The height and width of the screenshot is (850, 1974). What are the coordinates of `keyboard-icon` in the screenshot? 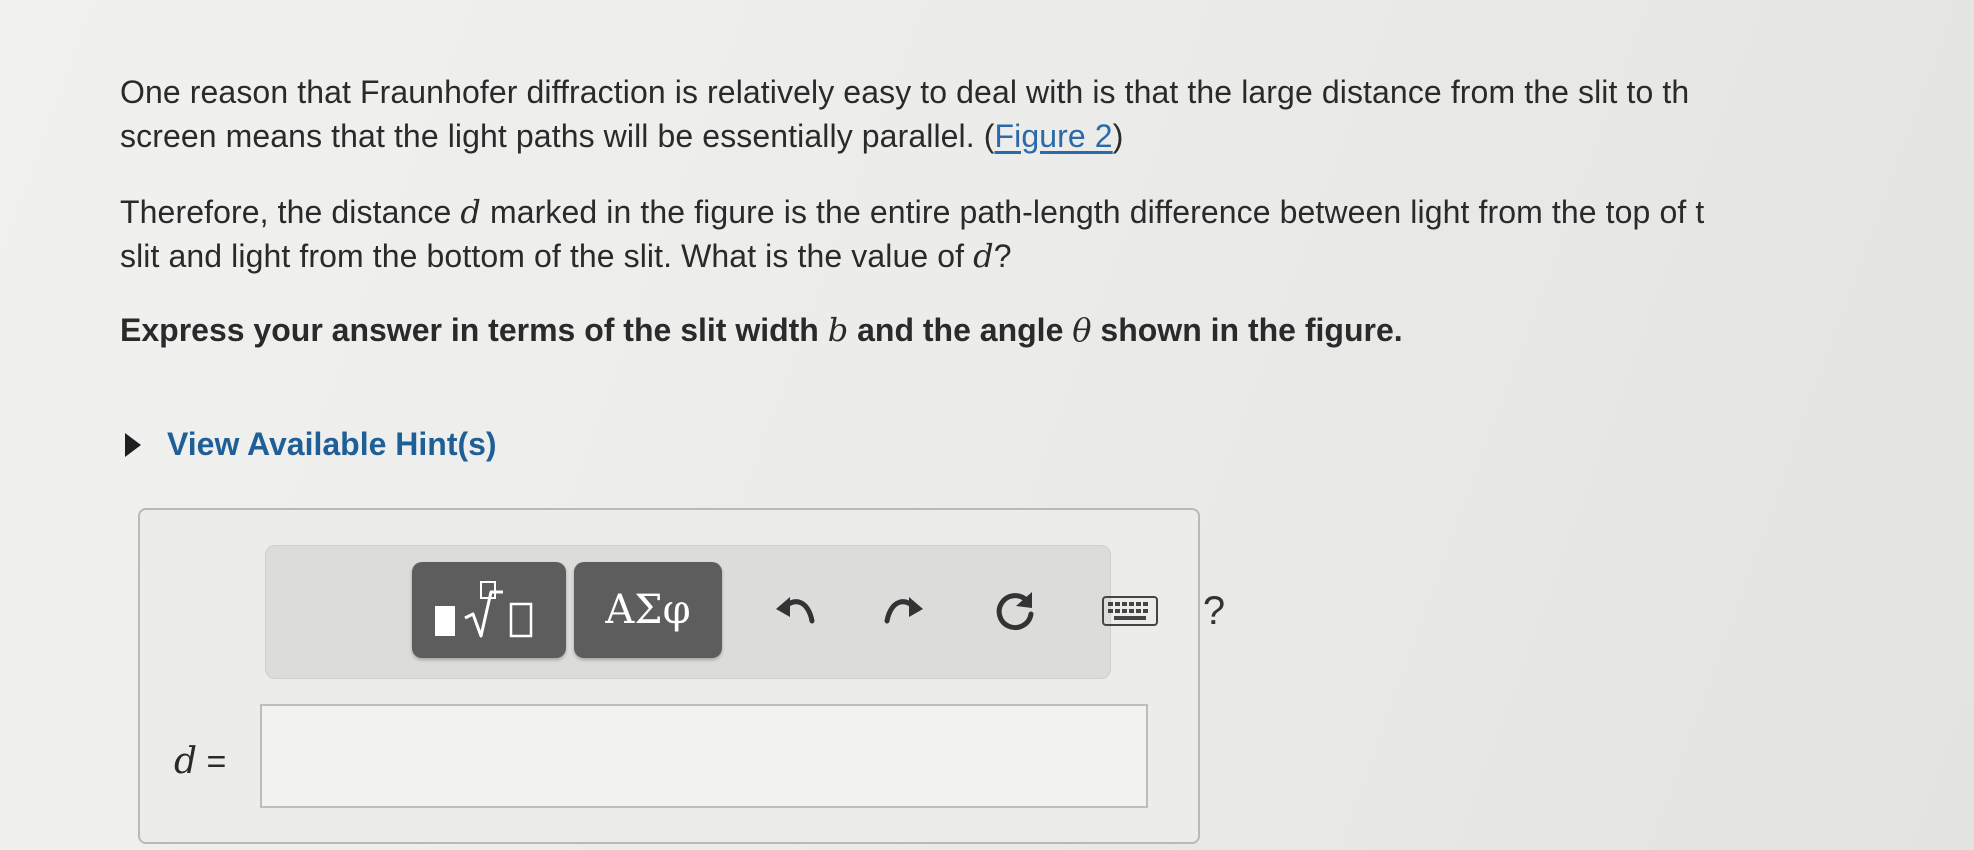 It's located at (1130, 611).